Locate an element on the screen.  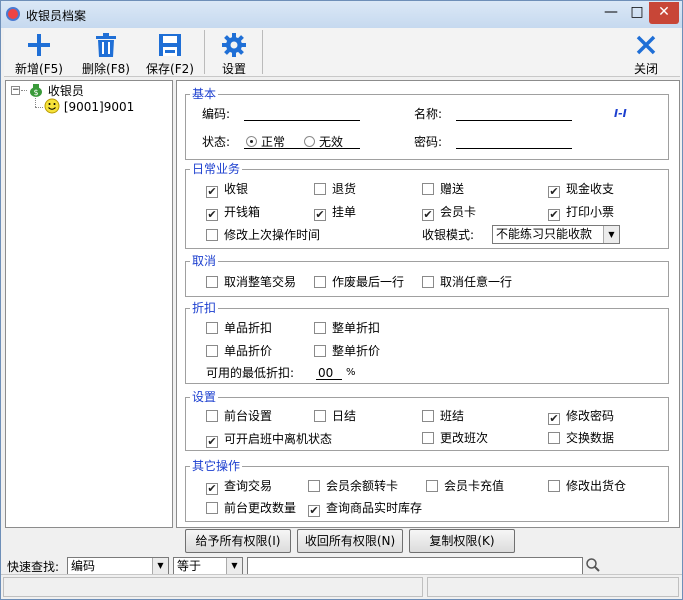
checkbox-settings-3: ✔ 修改密码 is located at coordinates (581, 417).